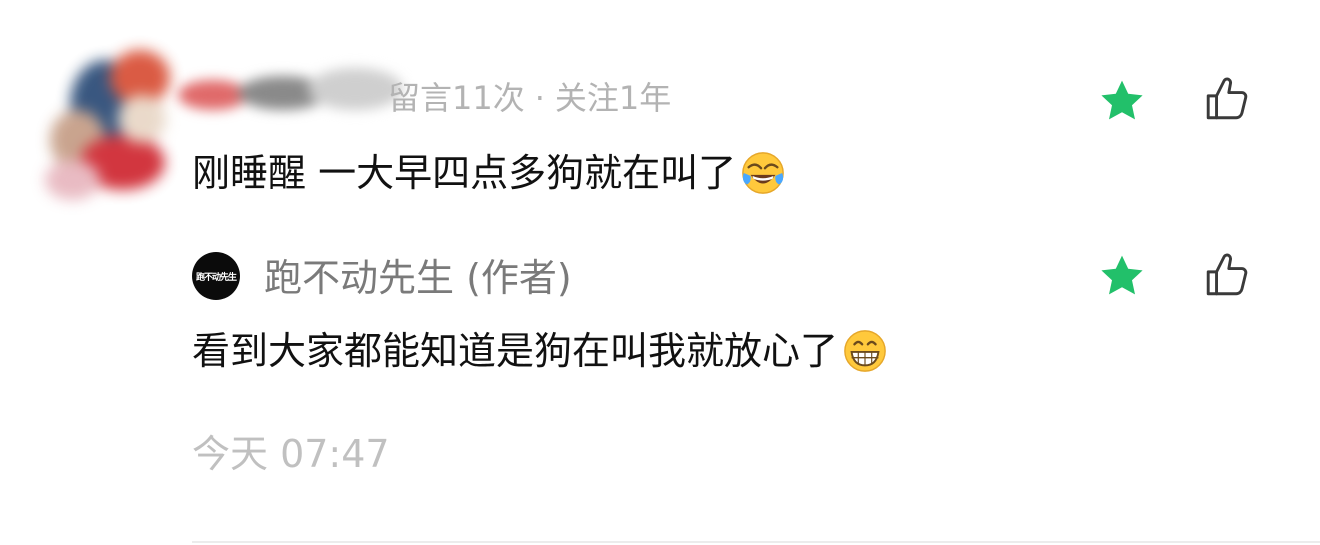 The image size is (1320, 545). What do you see at coordinates (529, 98) in the screenshot?
I see `comment-meta: 留言11次 · 关注1年` at bounding box center [529, 98].